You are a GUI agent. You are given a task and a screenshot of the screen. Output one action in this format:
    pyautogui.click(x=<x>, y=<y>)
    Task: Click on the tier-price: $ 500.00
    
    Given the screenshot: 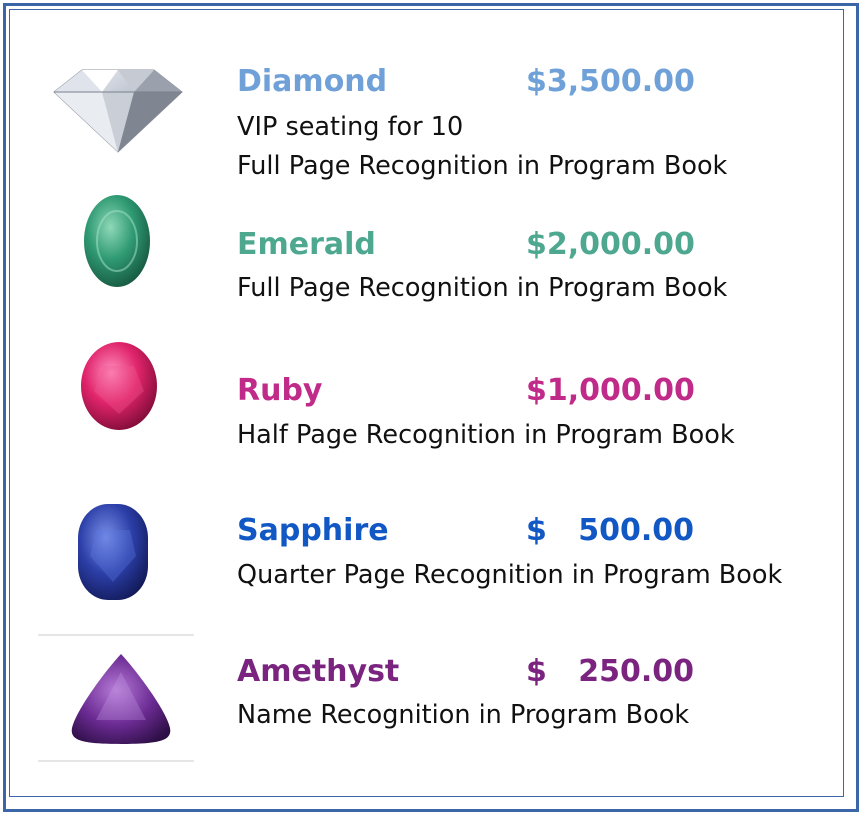 What is the action you would take?
    pyautogui.click(x=610, y=530)
    